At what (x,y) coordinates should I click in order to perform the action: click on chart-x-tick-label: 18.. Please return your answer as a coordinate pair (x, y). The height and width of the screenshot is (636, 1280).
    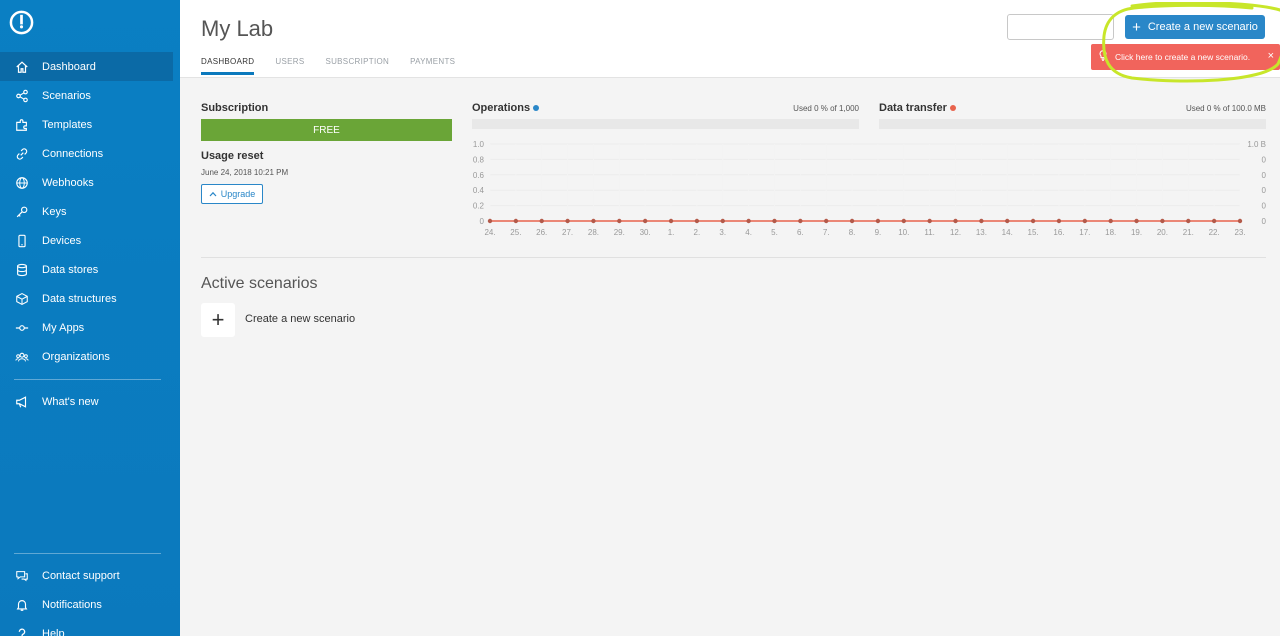
    Looking at the image, I should click on (1110, 232).